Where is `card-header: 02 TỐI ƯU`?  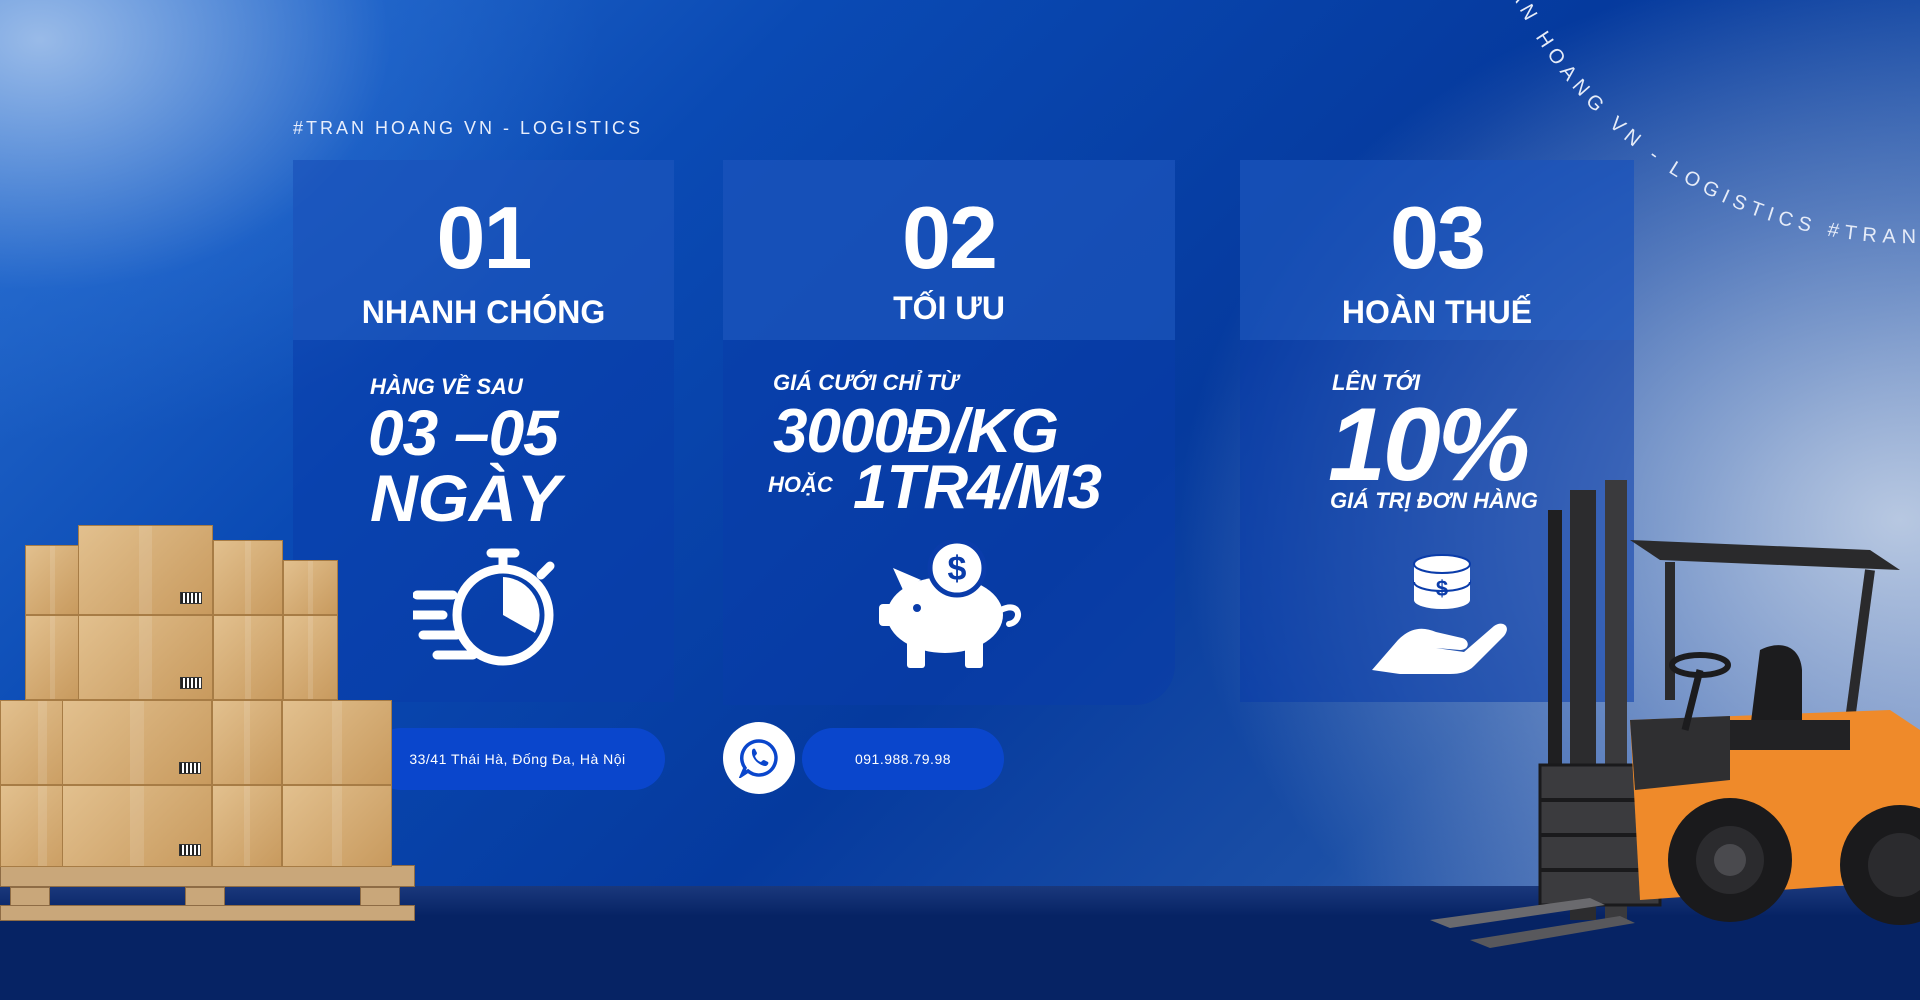 card-header: 02 TỐI ƯU is located at coordinates (949, 250).